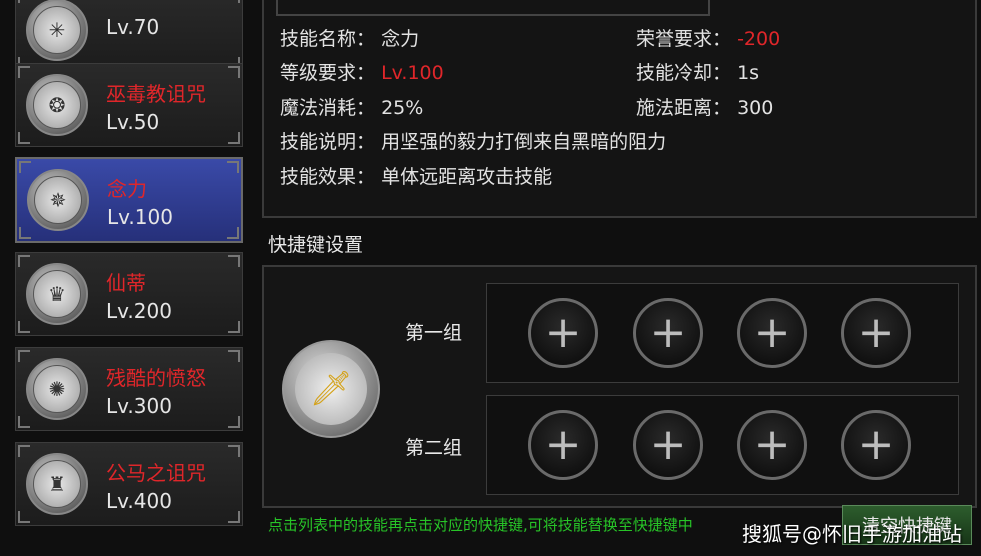 The width and height of the screenshot is (981, 556). I want to click on desc-label: 技能说明：, so click(328, 142).